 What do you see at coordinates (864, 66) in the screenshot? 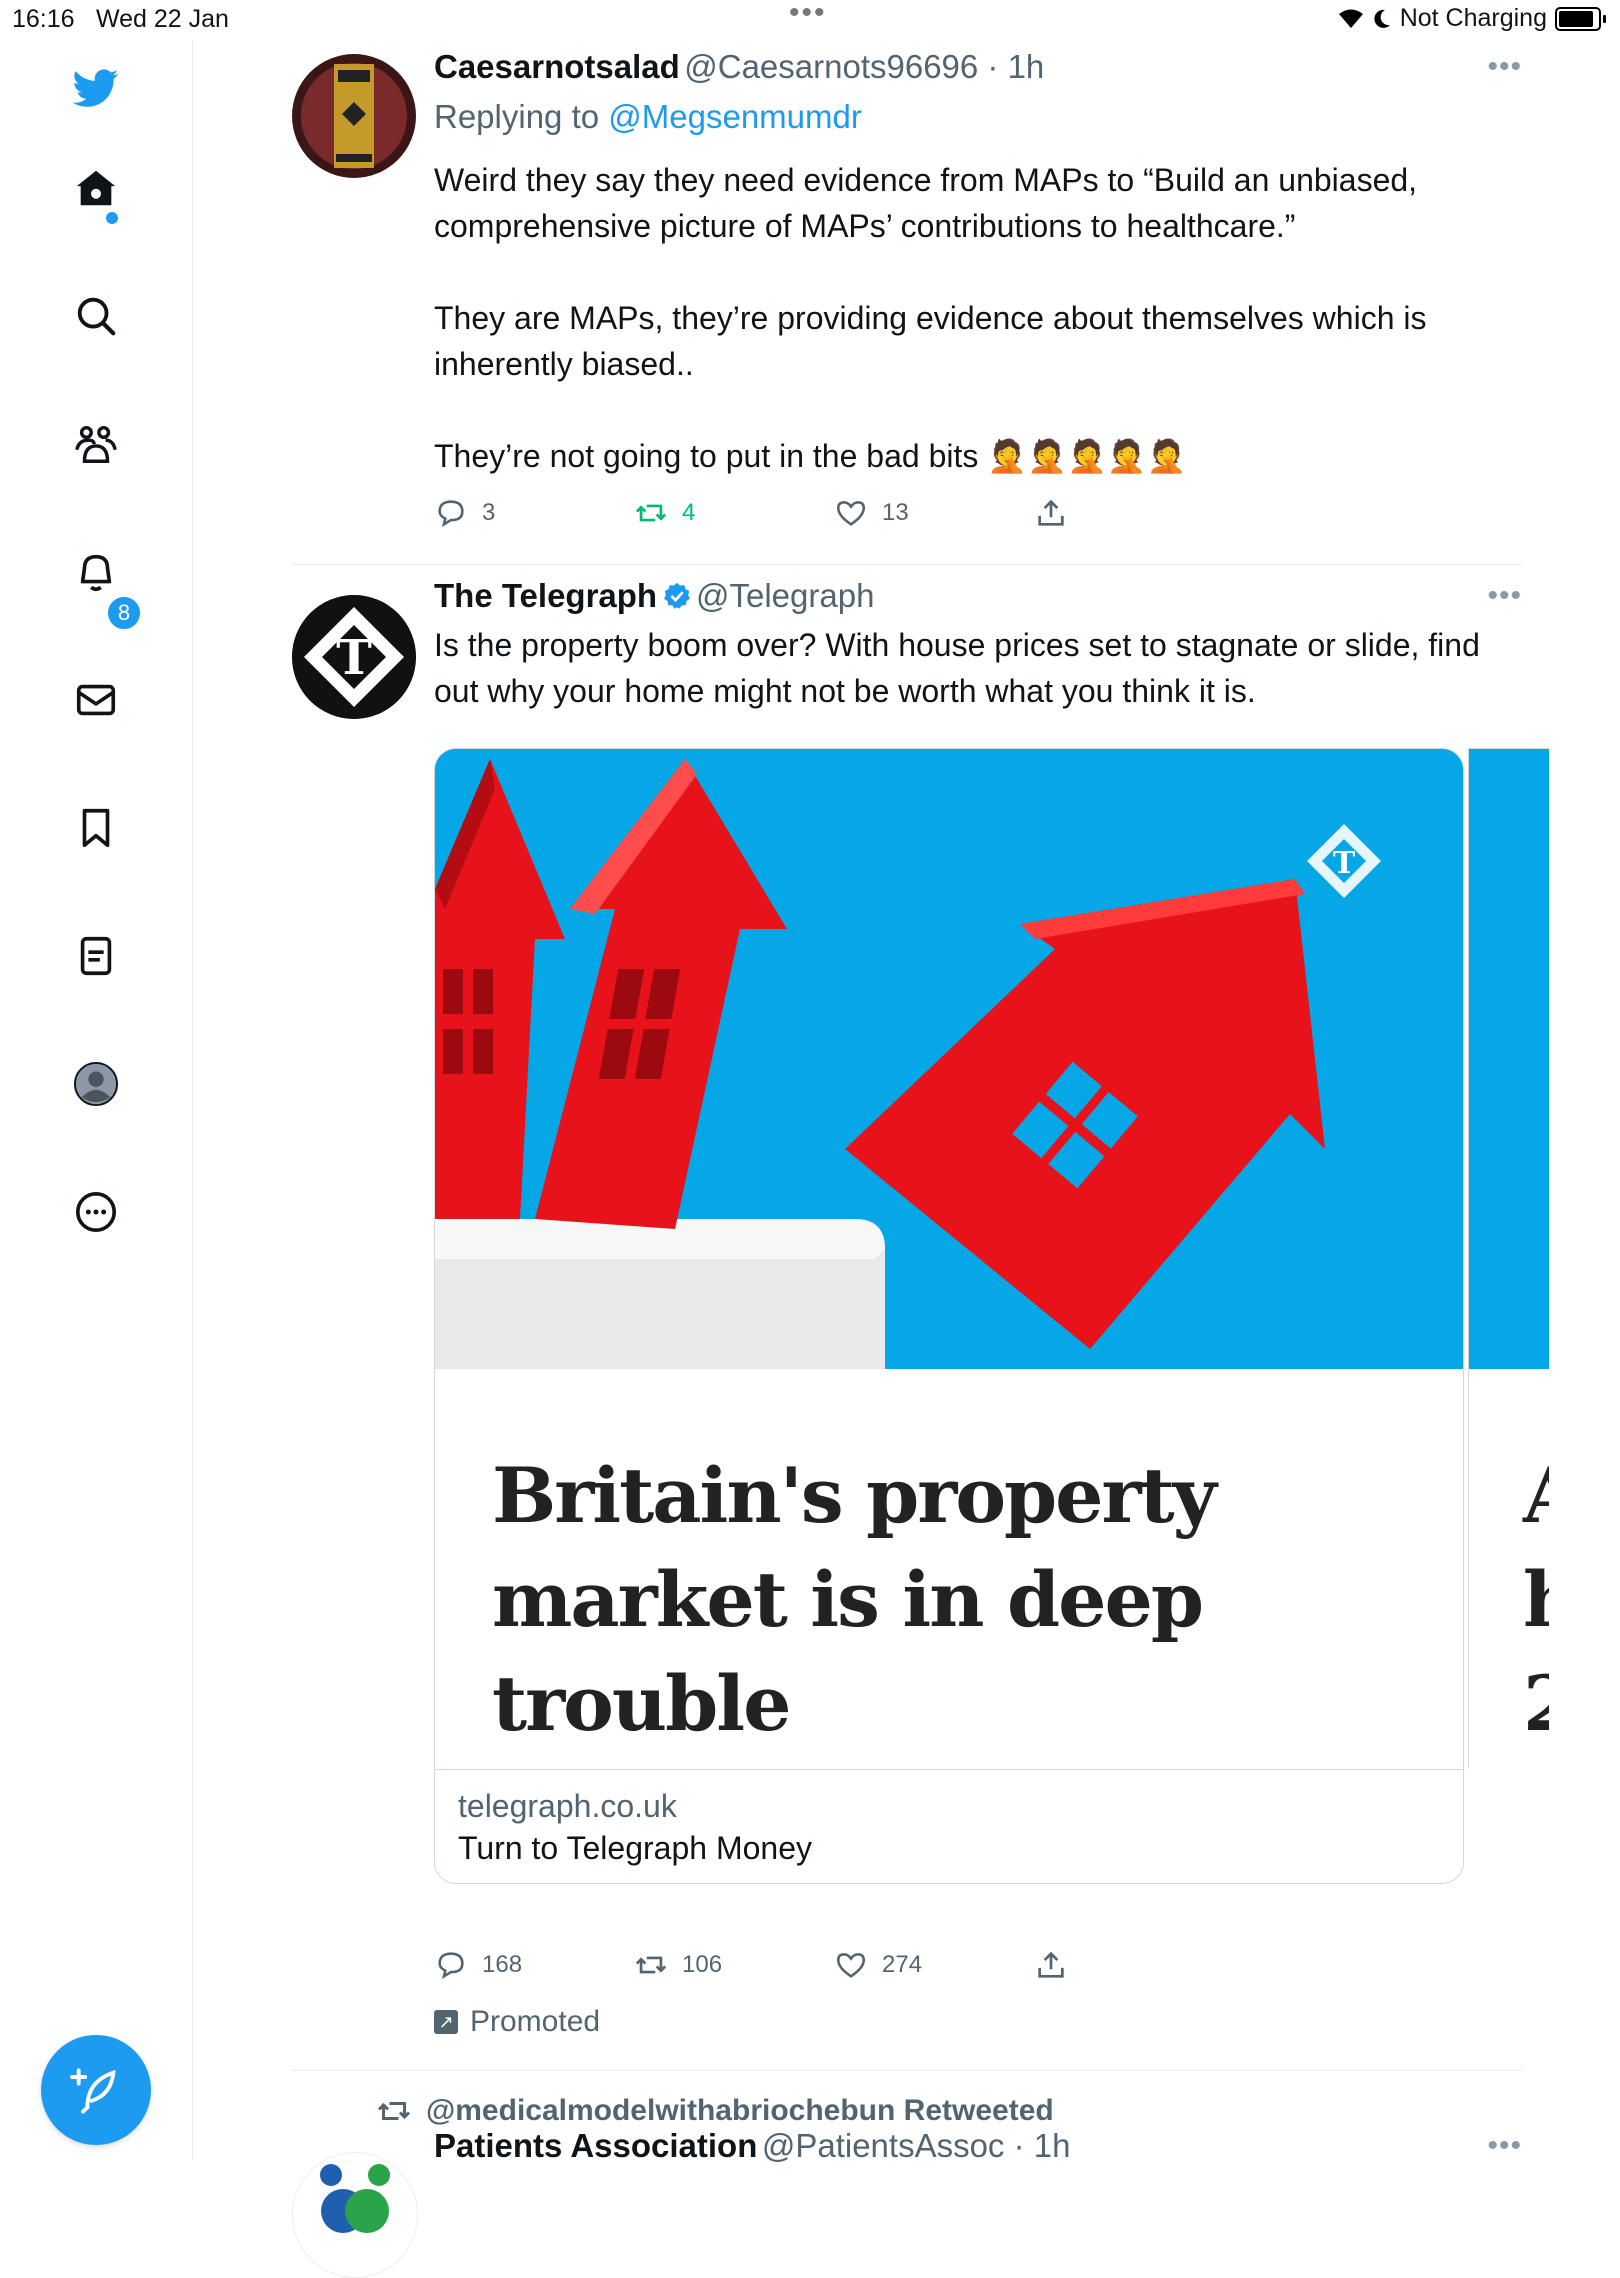
I see `author-handle: @Caesarnots96696 · 1h` at bounding box center [864, 66].